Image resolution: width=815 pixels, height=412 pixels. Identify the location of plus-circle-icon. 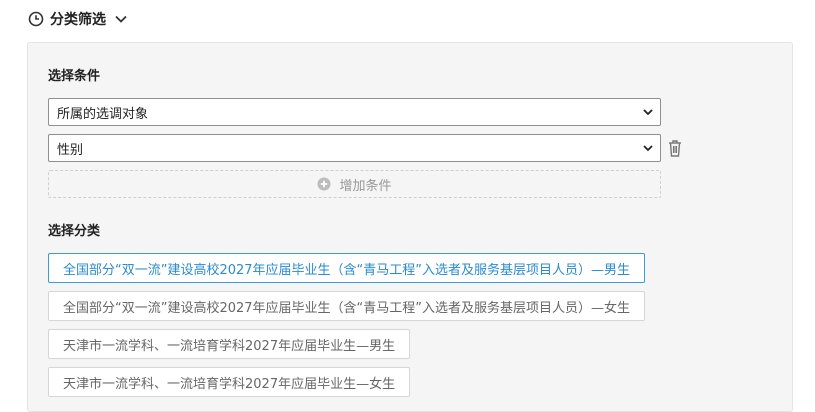
(324, 184).